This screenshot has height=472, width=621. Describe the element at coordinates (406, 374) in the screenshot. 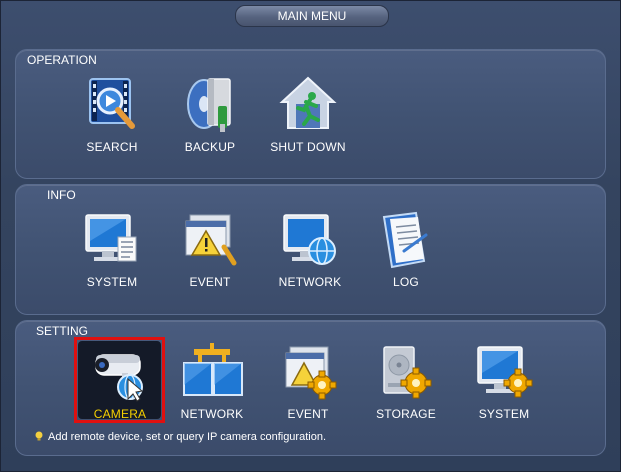

I see `storage-setting-icon` at that location.